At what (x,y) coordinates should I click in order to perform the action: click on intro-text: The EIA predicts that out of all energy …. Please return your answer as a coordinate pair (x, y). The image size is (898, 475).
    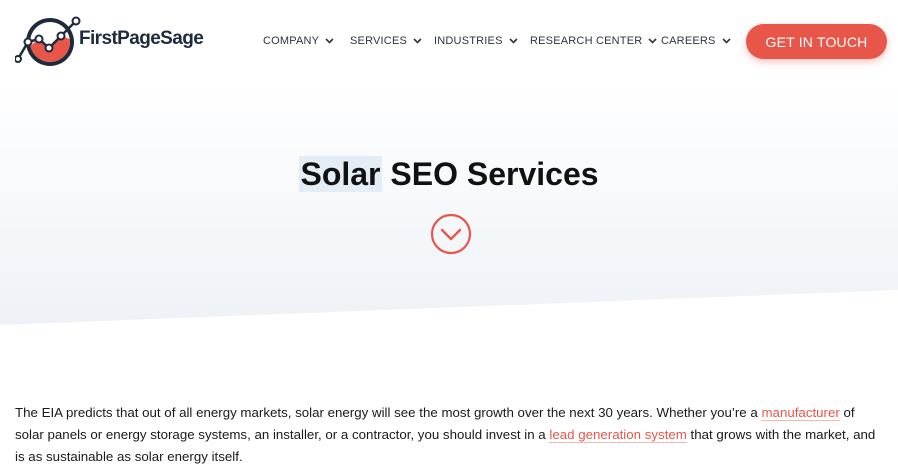
    Looking at the image, I should click on (388, 412).